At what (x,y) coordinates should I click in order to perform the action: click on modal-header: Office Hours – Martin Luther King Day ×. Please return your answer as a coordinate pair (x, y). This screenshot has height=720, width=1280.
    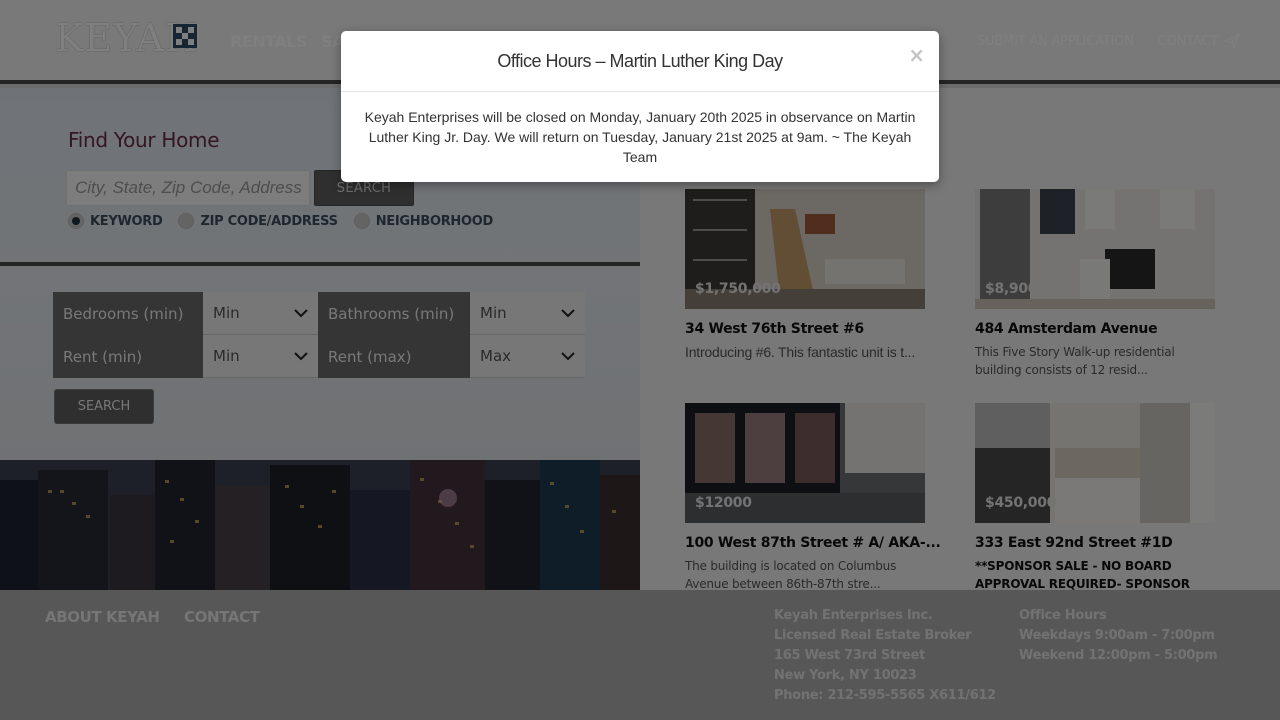
    Looking at the image, I should click on (640, 61).